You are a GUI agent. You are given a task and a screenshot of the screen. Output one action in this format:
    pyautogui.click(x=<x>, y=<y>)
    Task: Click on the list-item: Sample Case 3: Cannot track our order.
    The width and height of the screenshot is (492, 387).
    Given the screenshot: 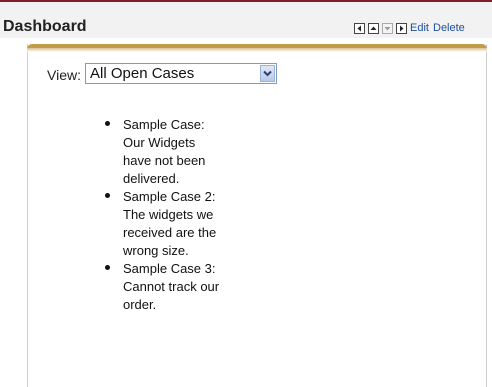 What is the action you would take?
    pyautogui.click(x=163, y=287)
    